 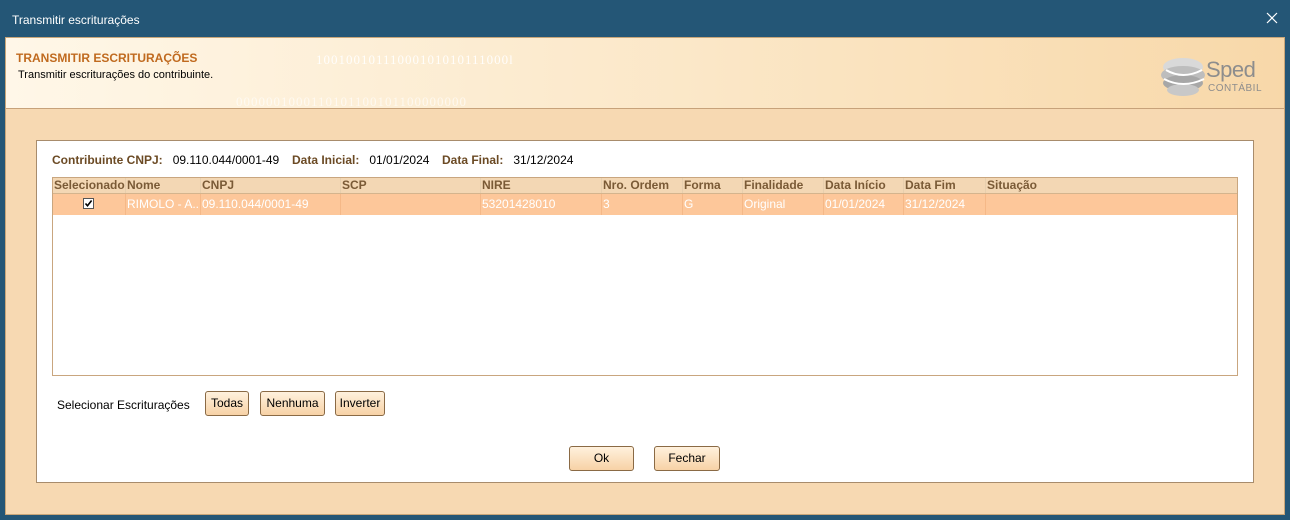 I want to click on column-header-scp: SCP, so click(x=411, y=185).